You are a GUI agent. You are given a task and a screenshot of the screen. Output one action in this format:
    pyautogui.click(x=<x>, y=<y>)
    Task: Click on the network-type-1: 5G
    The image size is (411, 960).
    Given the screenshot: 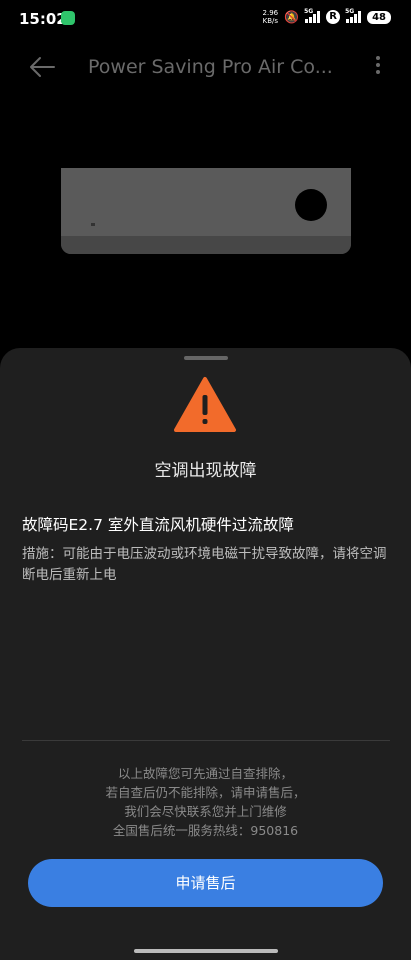 What is the action you would take?
    pyautogui.click(x=309, y=11)
    